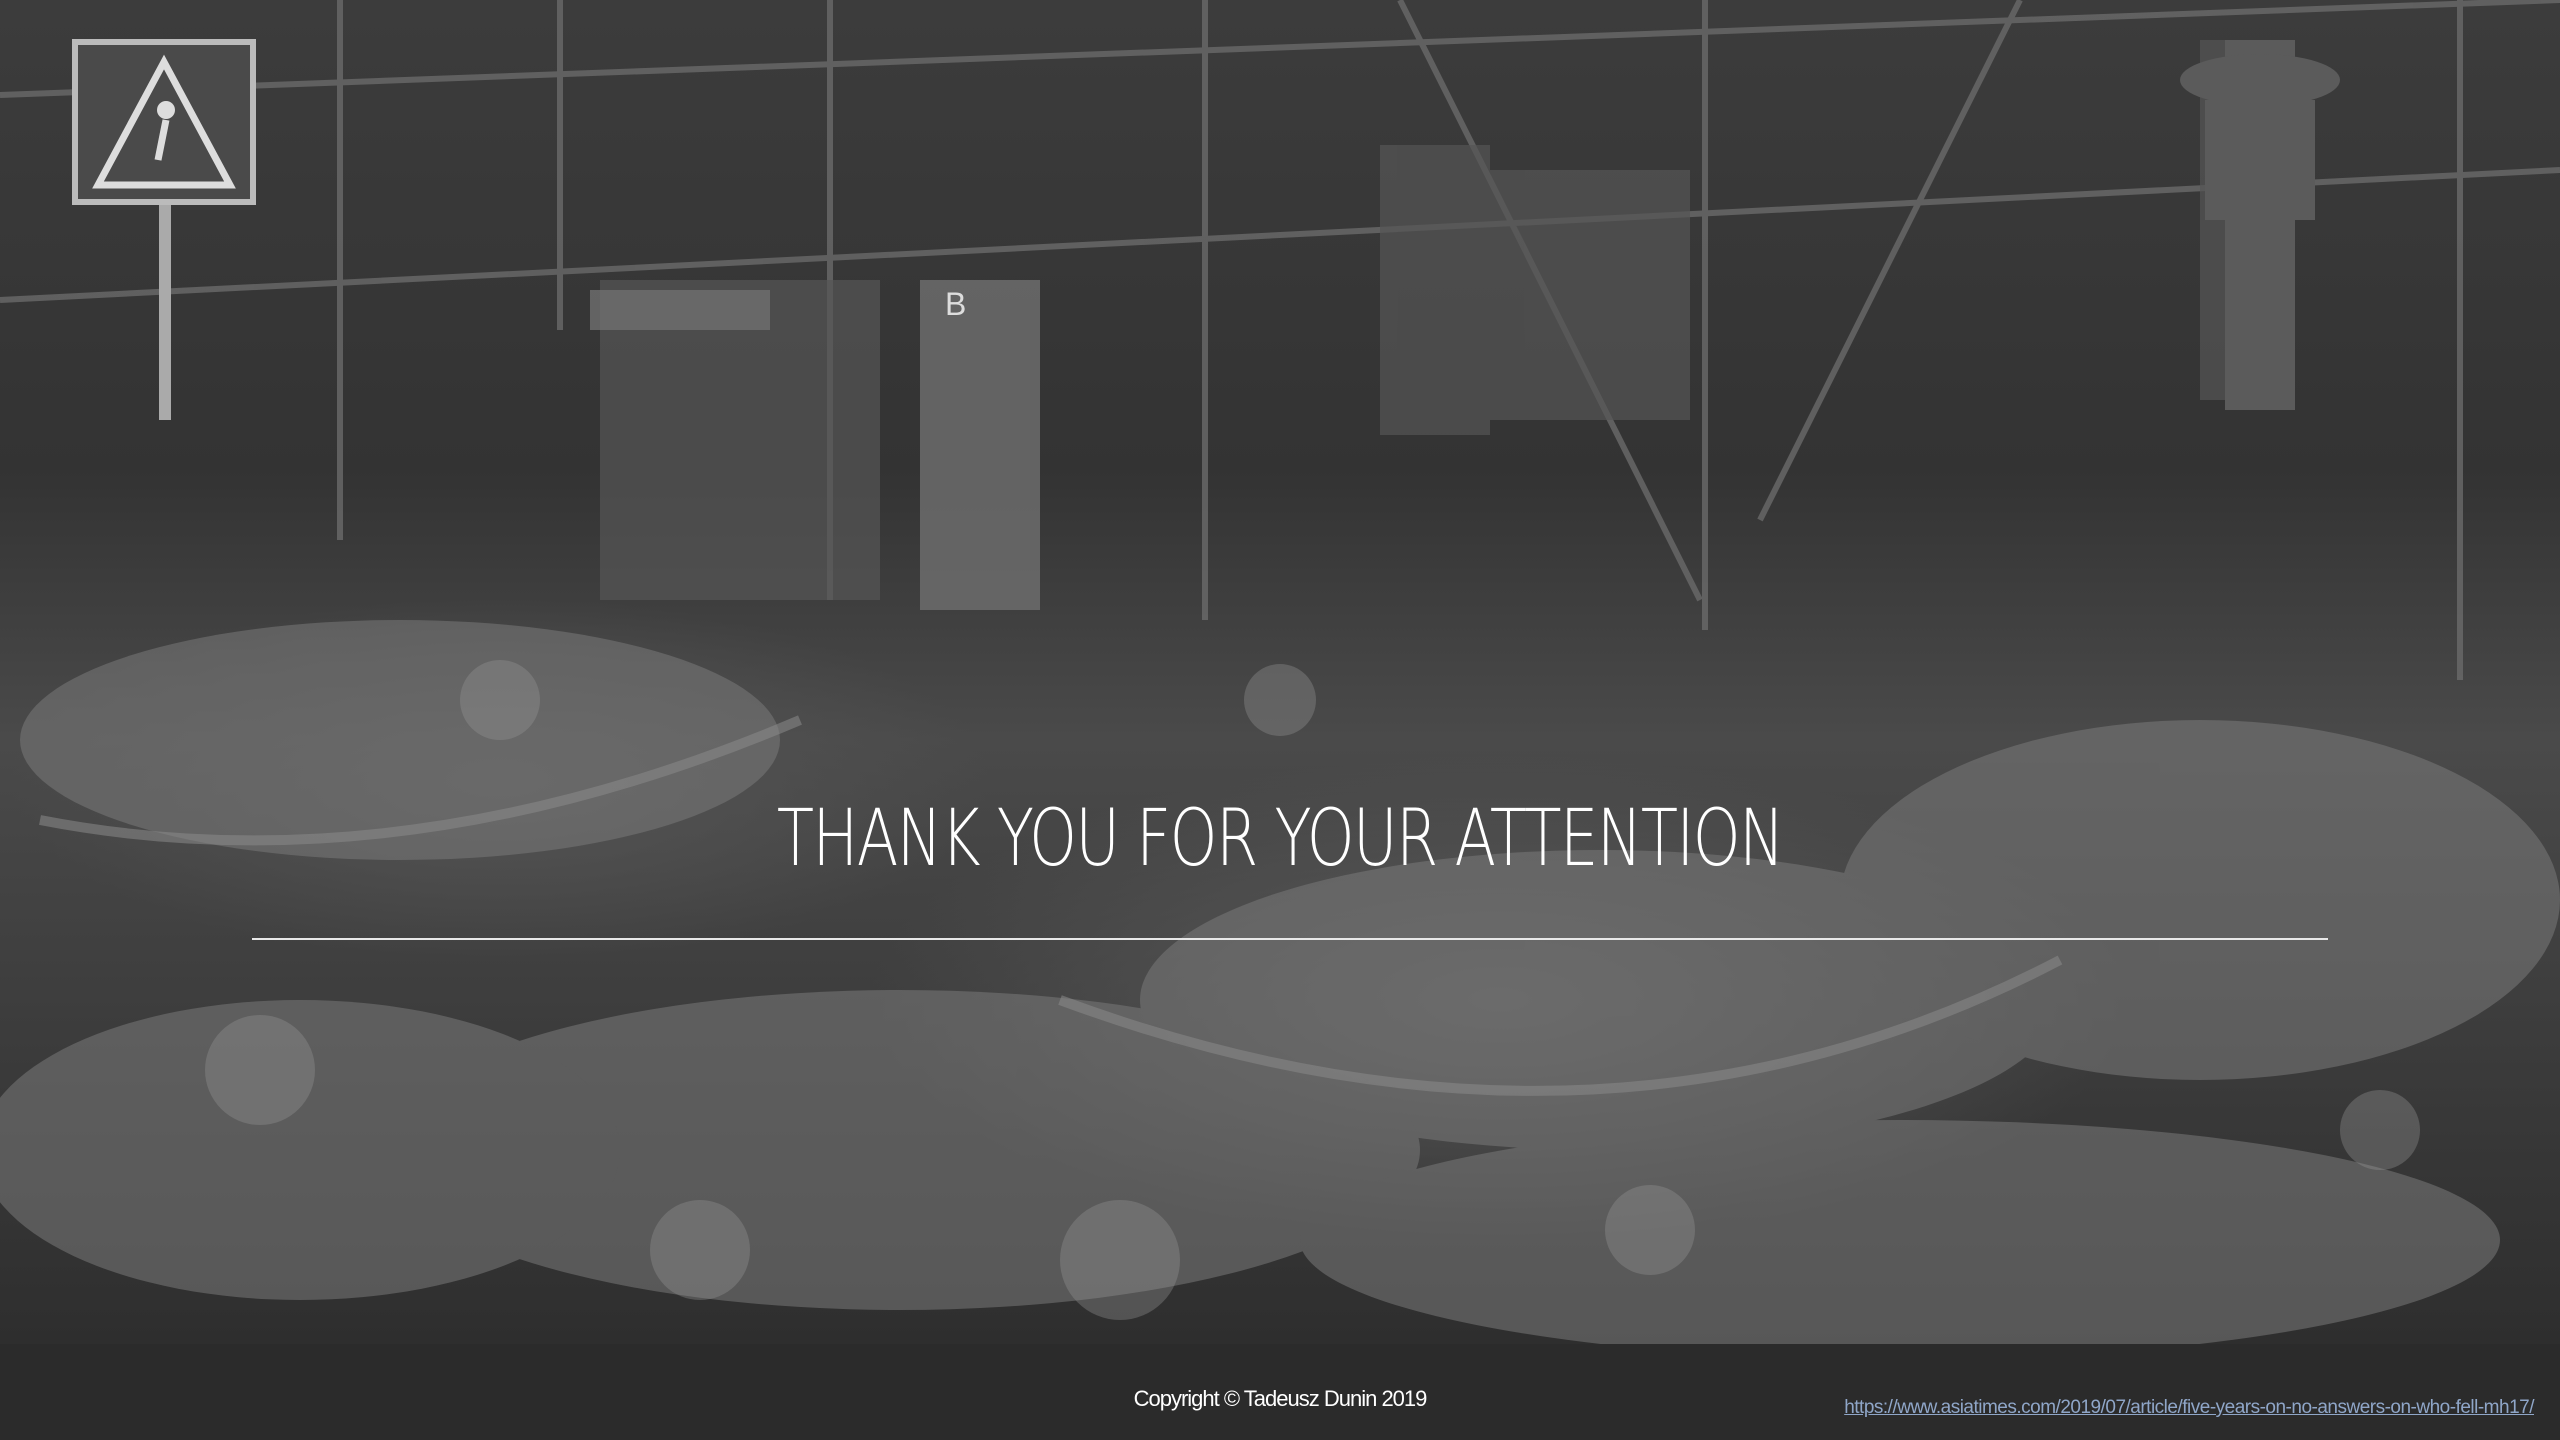  I want to click on title-divider, so click(1290, 939).